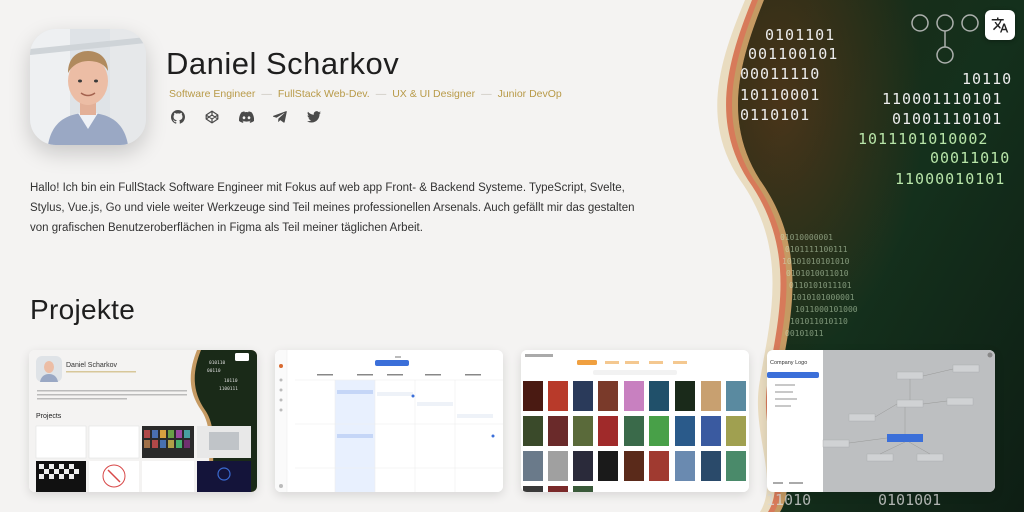  I want to click on project-thumbnail-game-library, so click(635, 421).